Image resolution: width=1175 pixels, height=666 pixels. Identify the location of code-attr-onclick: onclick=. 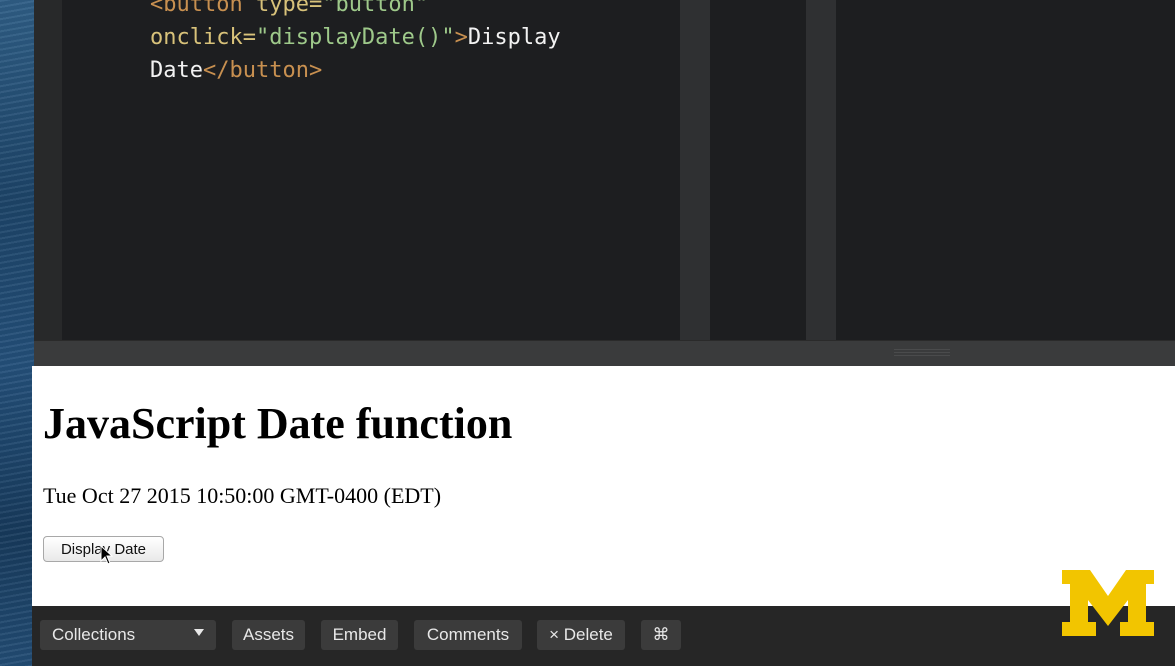
(203, 37).